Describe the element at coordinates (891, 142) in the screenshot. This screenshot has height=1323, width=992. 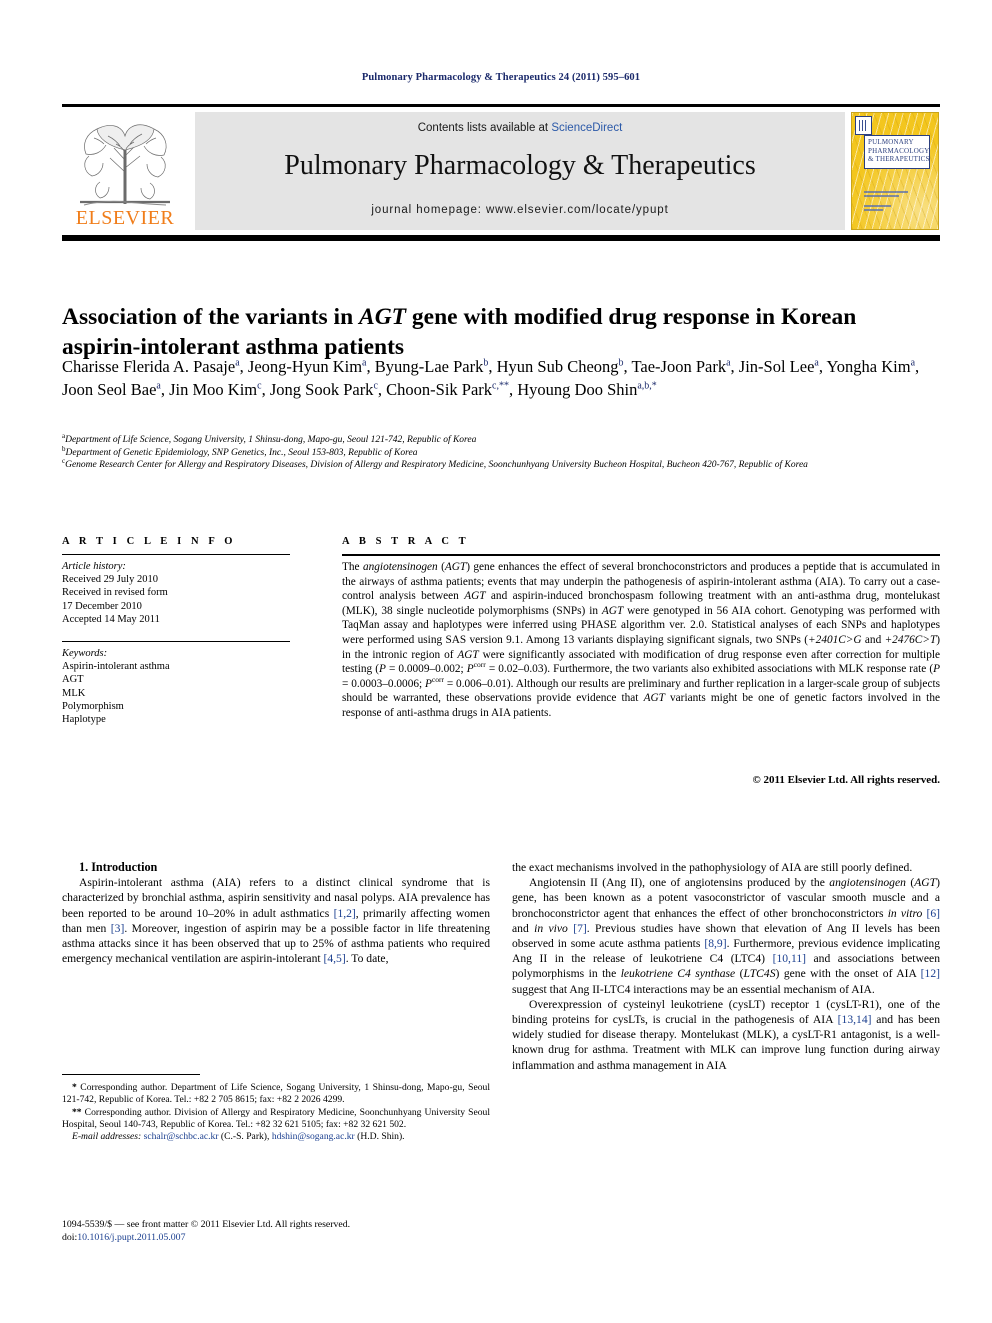
I see `cover-title-line-1: PULMONARY` at that location.